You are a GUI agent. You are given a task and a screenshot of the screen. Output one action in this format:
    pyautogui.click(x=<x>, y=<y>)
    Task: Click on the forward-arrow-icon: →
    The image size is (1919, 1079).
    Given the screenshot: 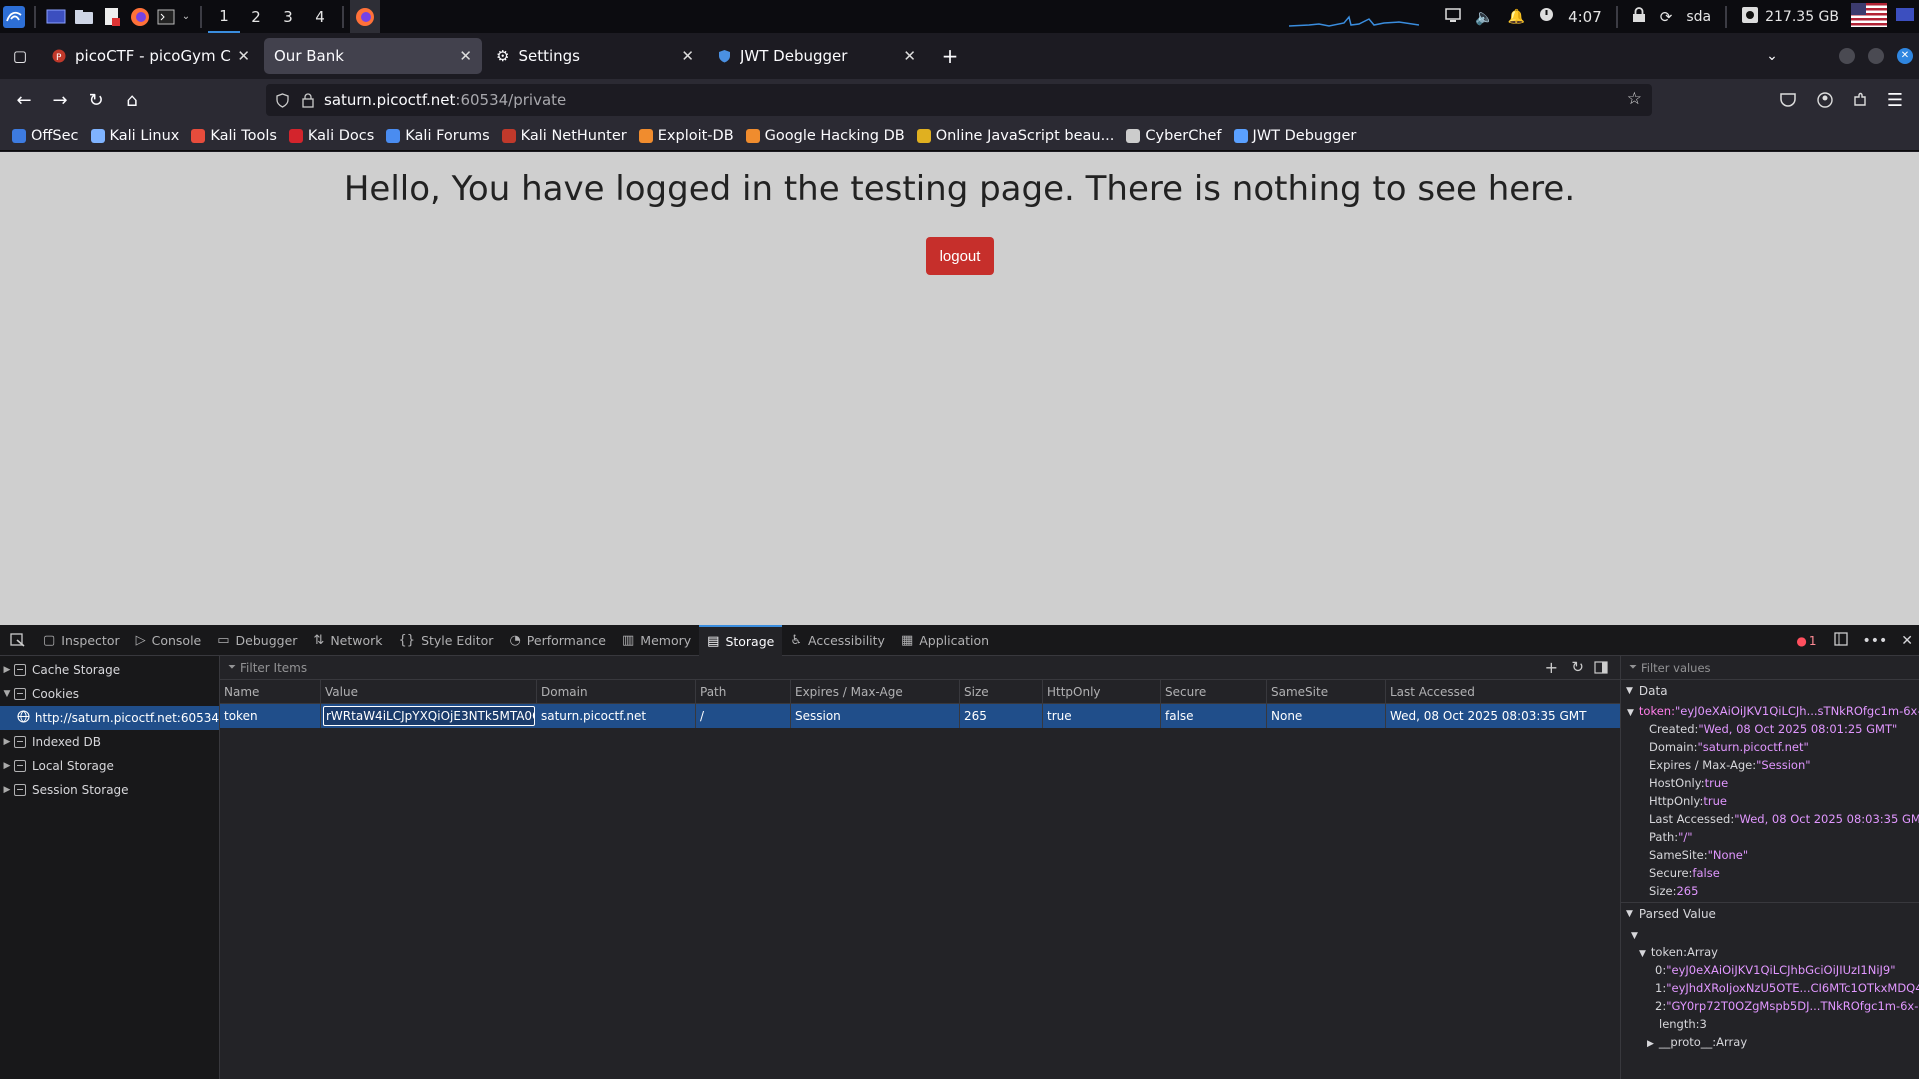 What is the action you would take?
    pyautogui.click(x=60, y=100)
    